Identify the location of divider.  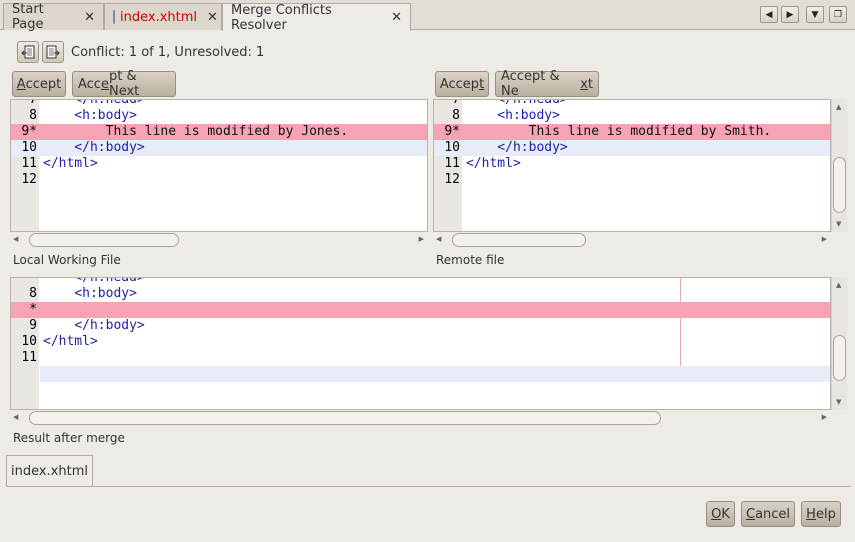
(428, 486).